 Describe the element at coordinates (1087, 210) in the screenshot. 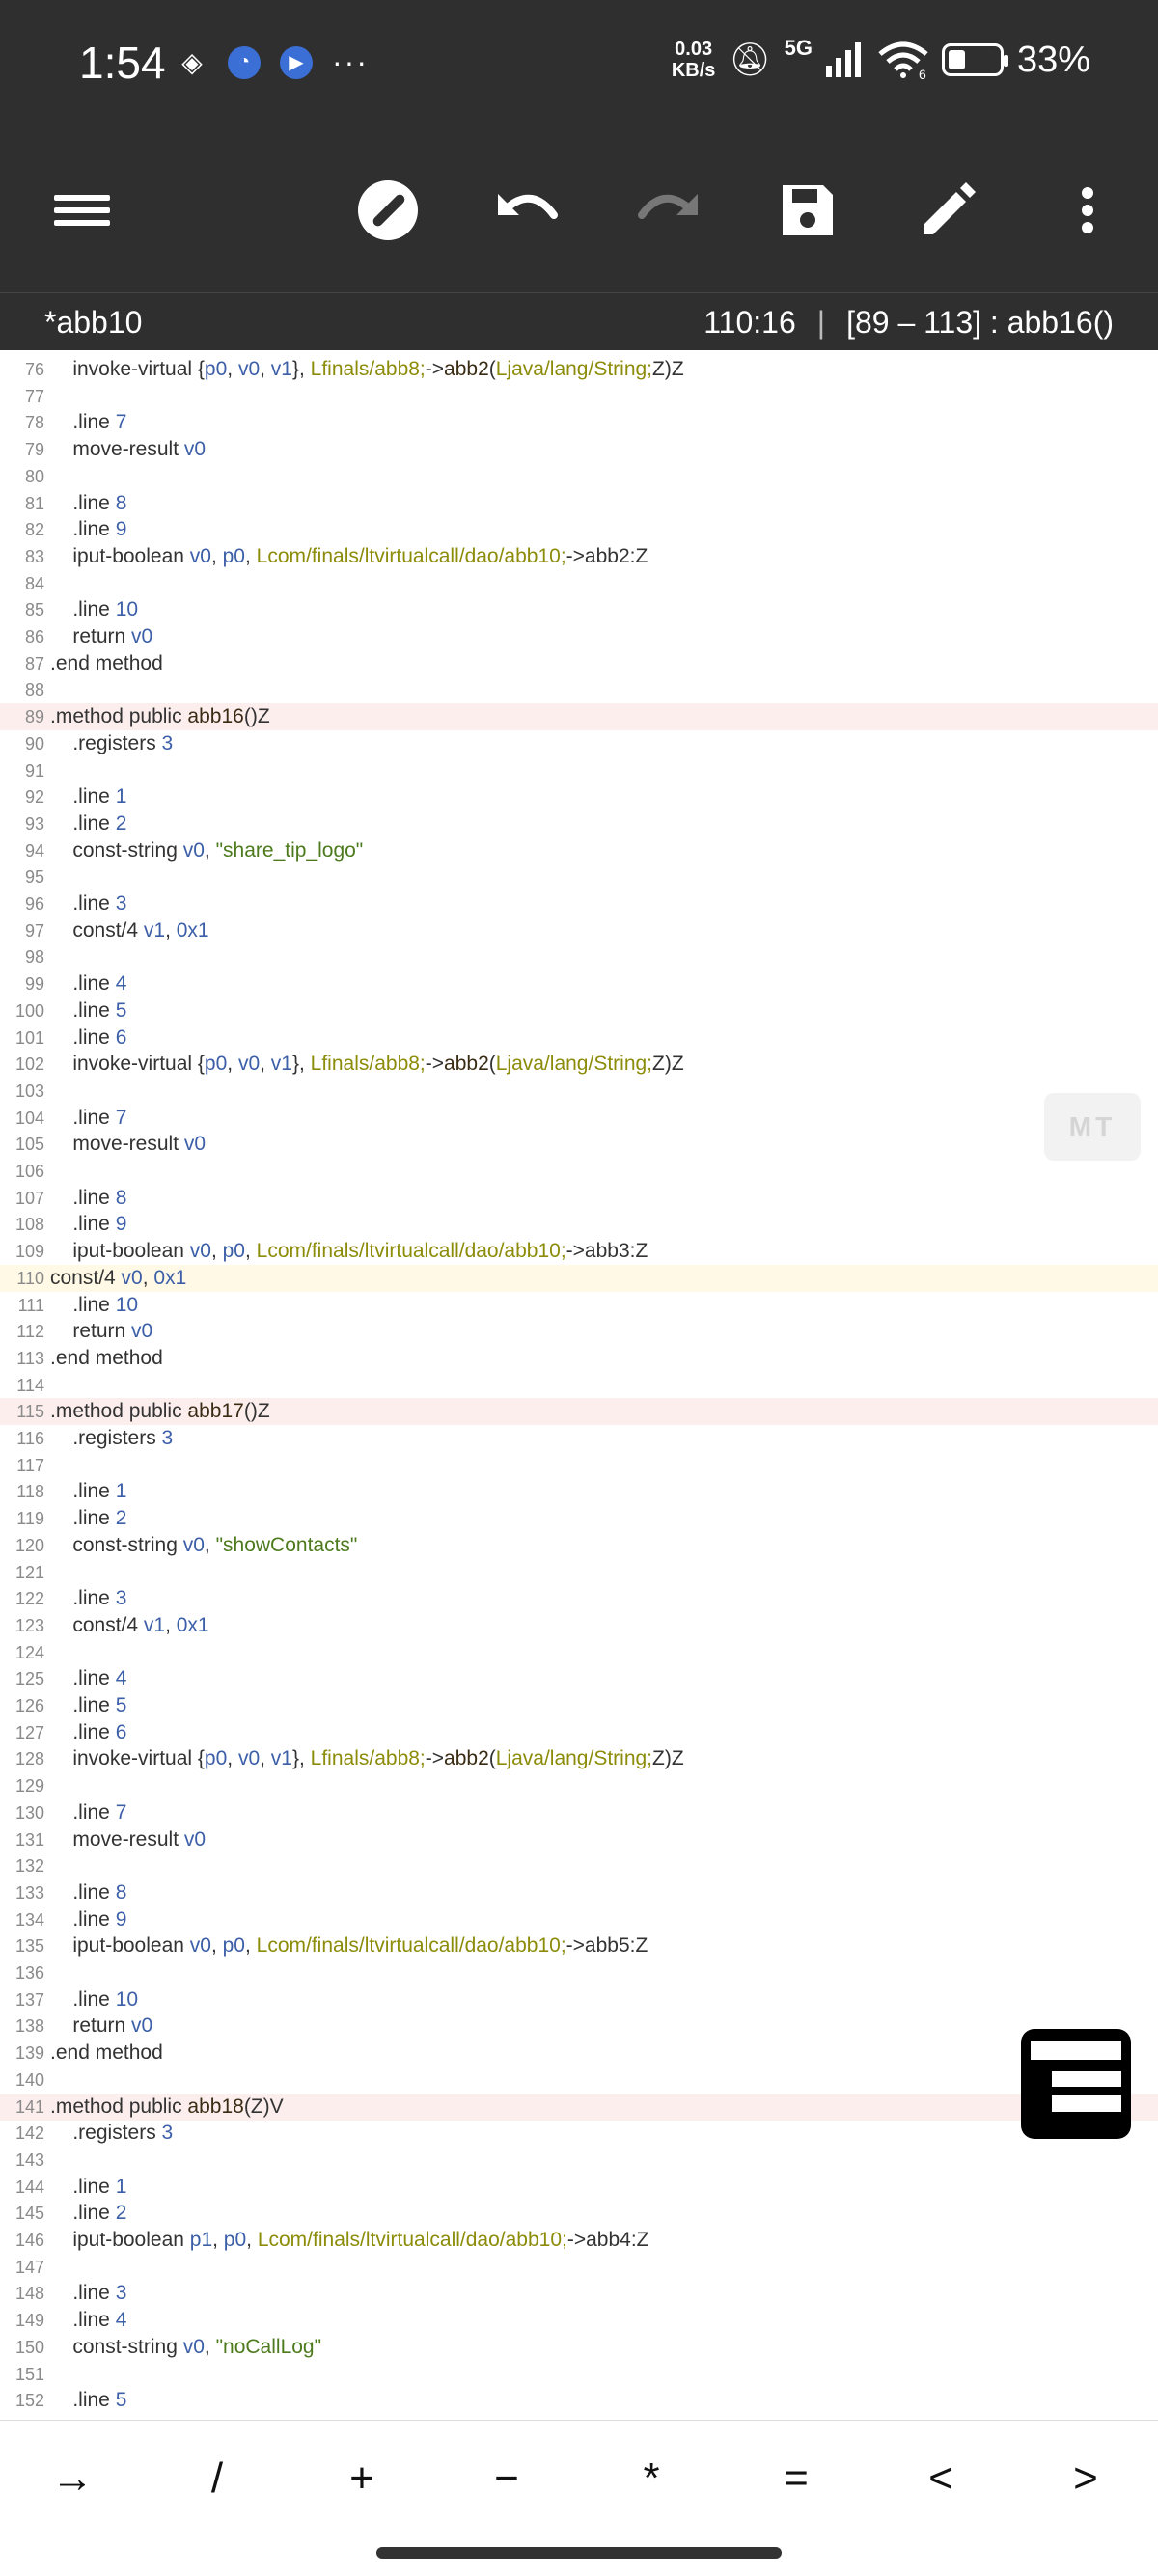

I see `more-icon` at that location.